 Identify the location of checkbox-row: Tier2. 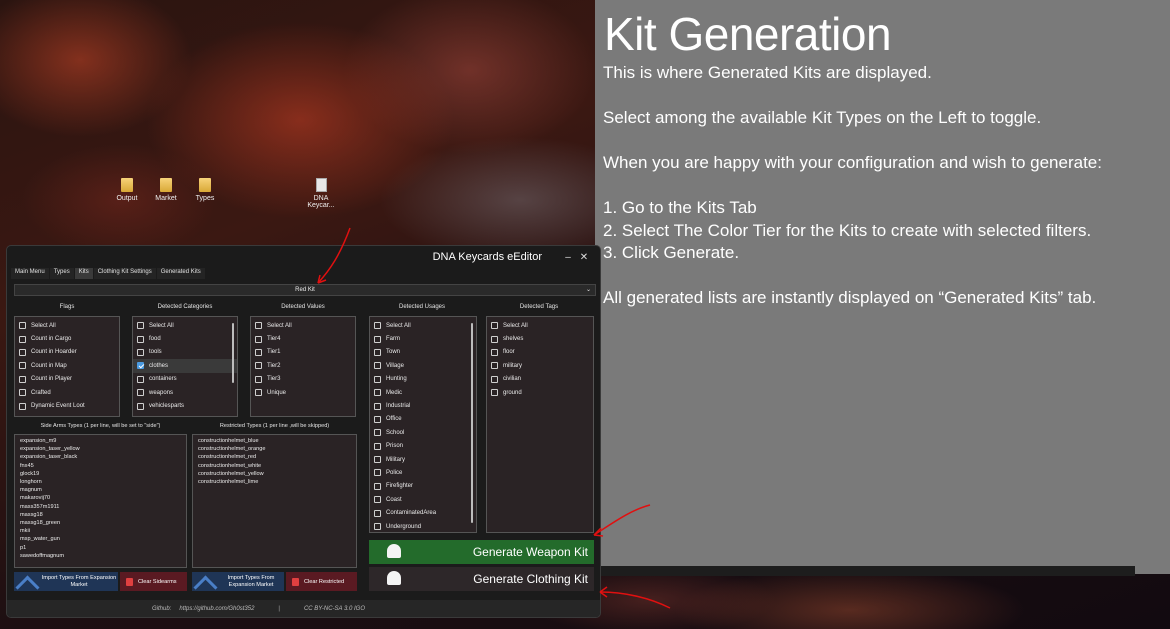
(303, 365).